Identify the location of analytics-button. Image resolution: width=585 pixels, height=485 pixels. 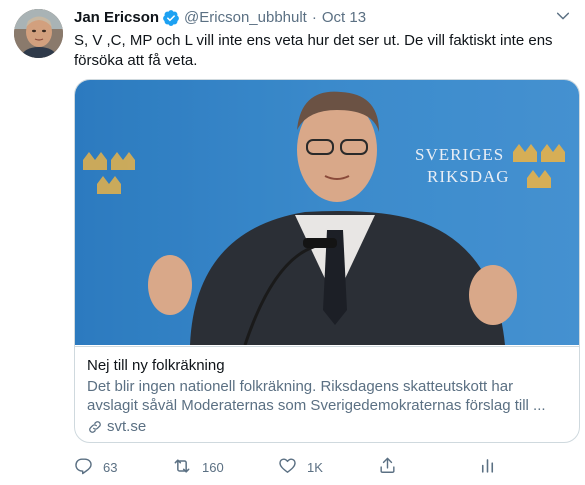
(487, 467).